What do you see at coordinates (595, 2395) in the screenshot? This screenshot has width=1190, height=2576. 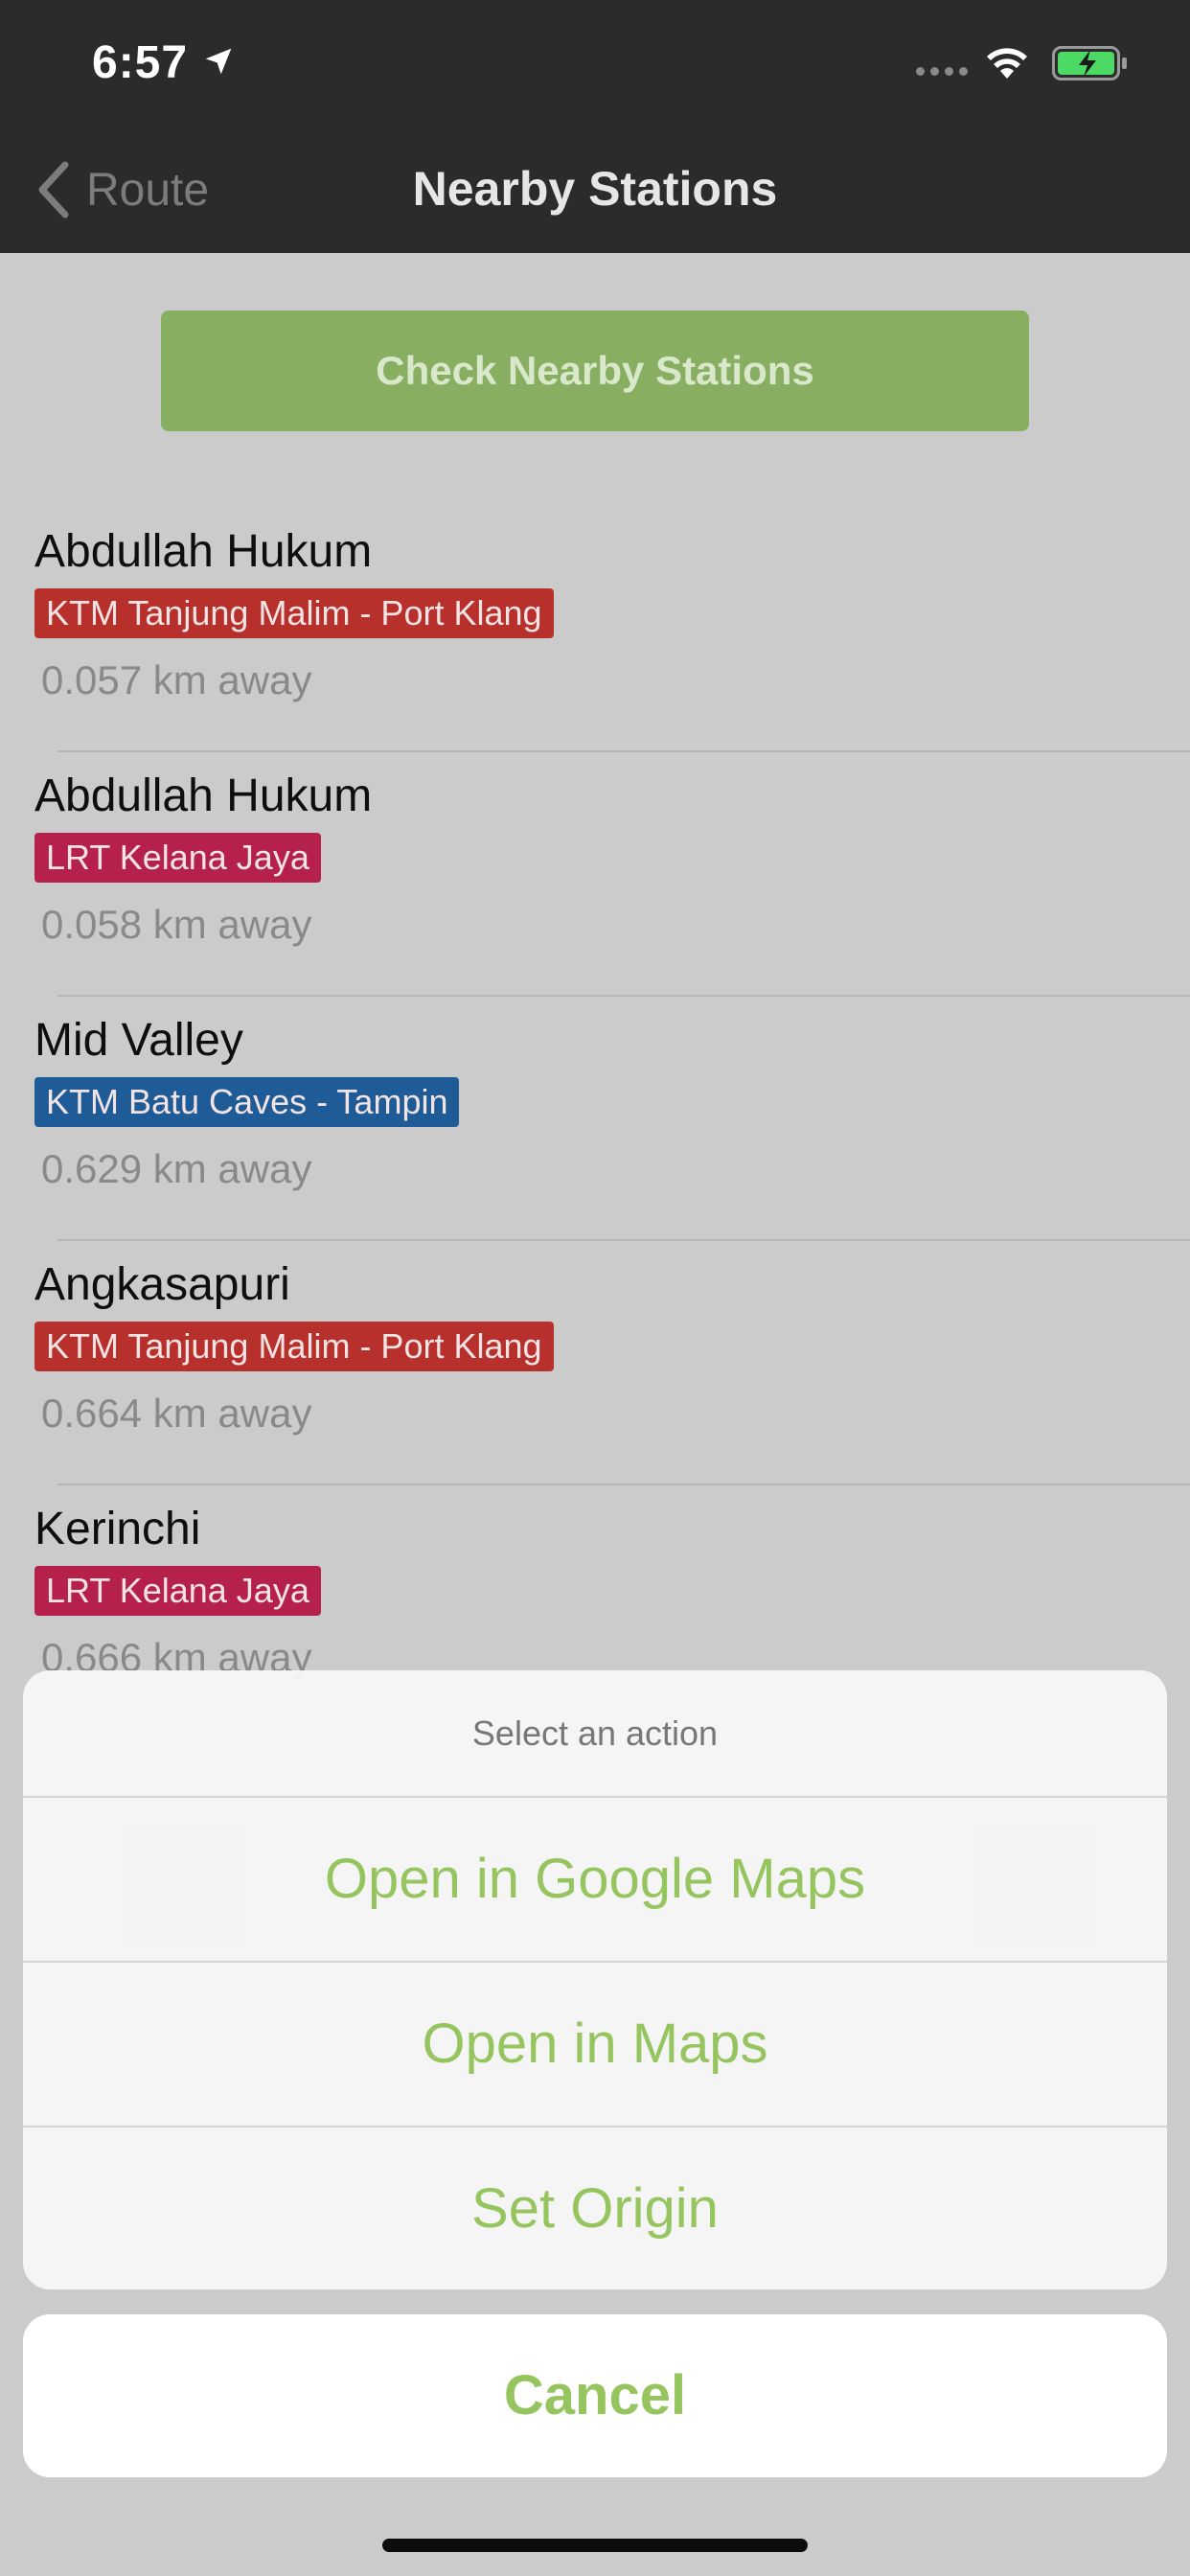 I see `cancel-button: Cancel` at bounding box center [595, 2395].